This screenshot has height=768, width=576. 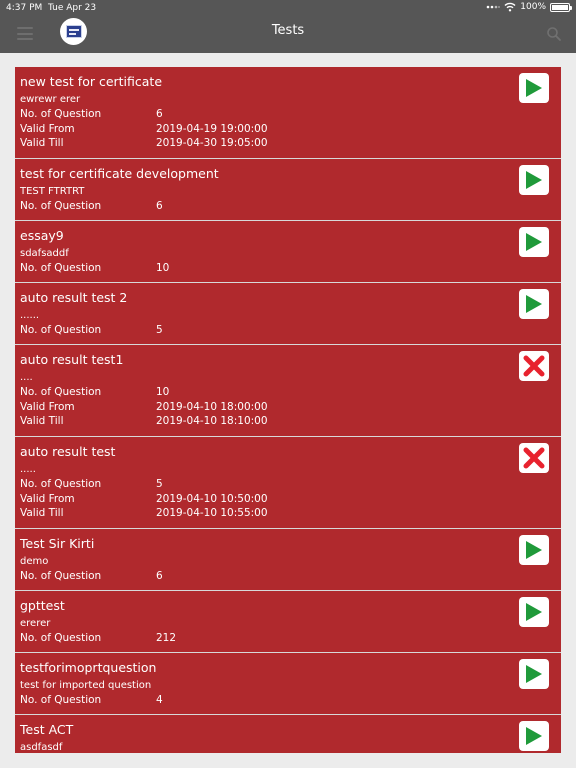 I want to click on test-description: demo, so click(x=34, y=561).